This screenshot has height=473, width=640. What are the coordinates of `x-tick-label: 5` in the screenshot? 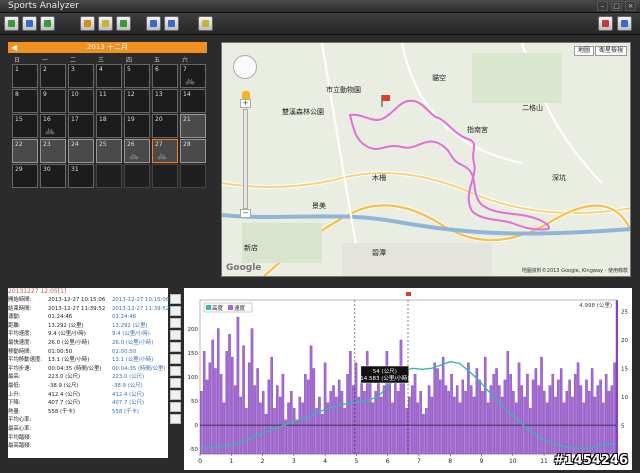 It's located at (356, 461).